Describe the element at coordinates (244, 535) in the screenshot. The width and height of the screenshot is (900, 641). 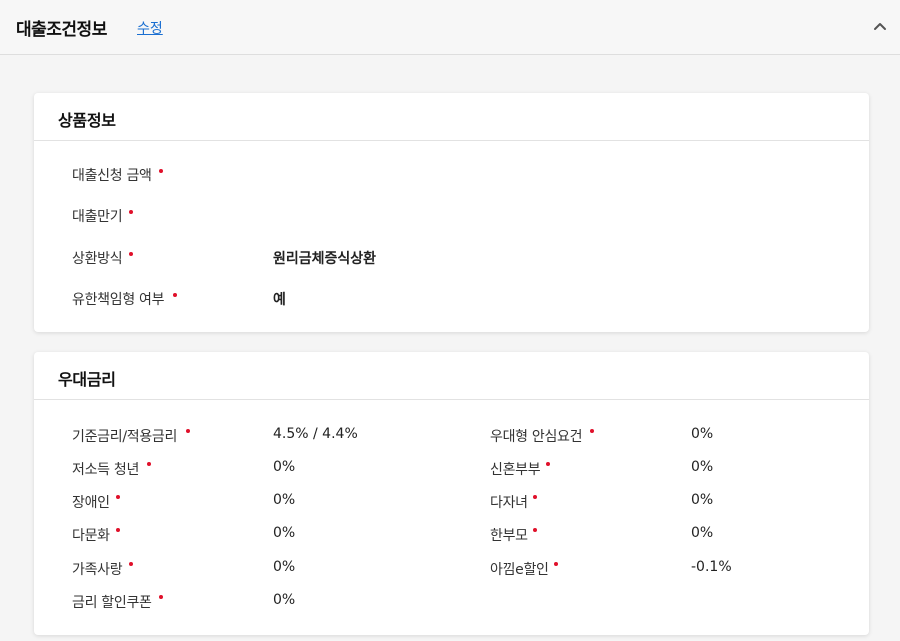
I see `rate-row-multicultural: 다문화 0%` at that location.